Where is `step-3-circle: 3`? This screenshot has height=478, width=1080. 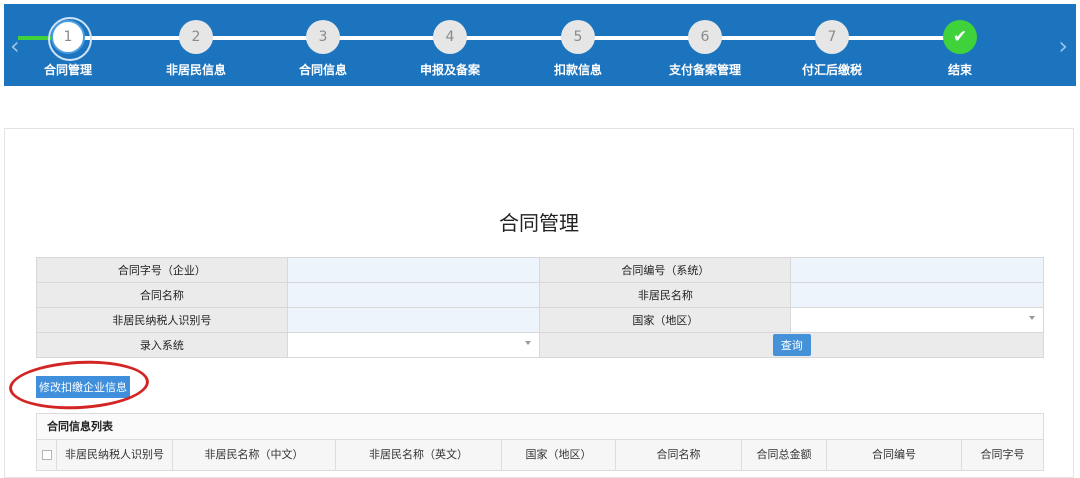 step-3-circle: 3 is located at coordinates (323, 37).